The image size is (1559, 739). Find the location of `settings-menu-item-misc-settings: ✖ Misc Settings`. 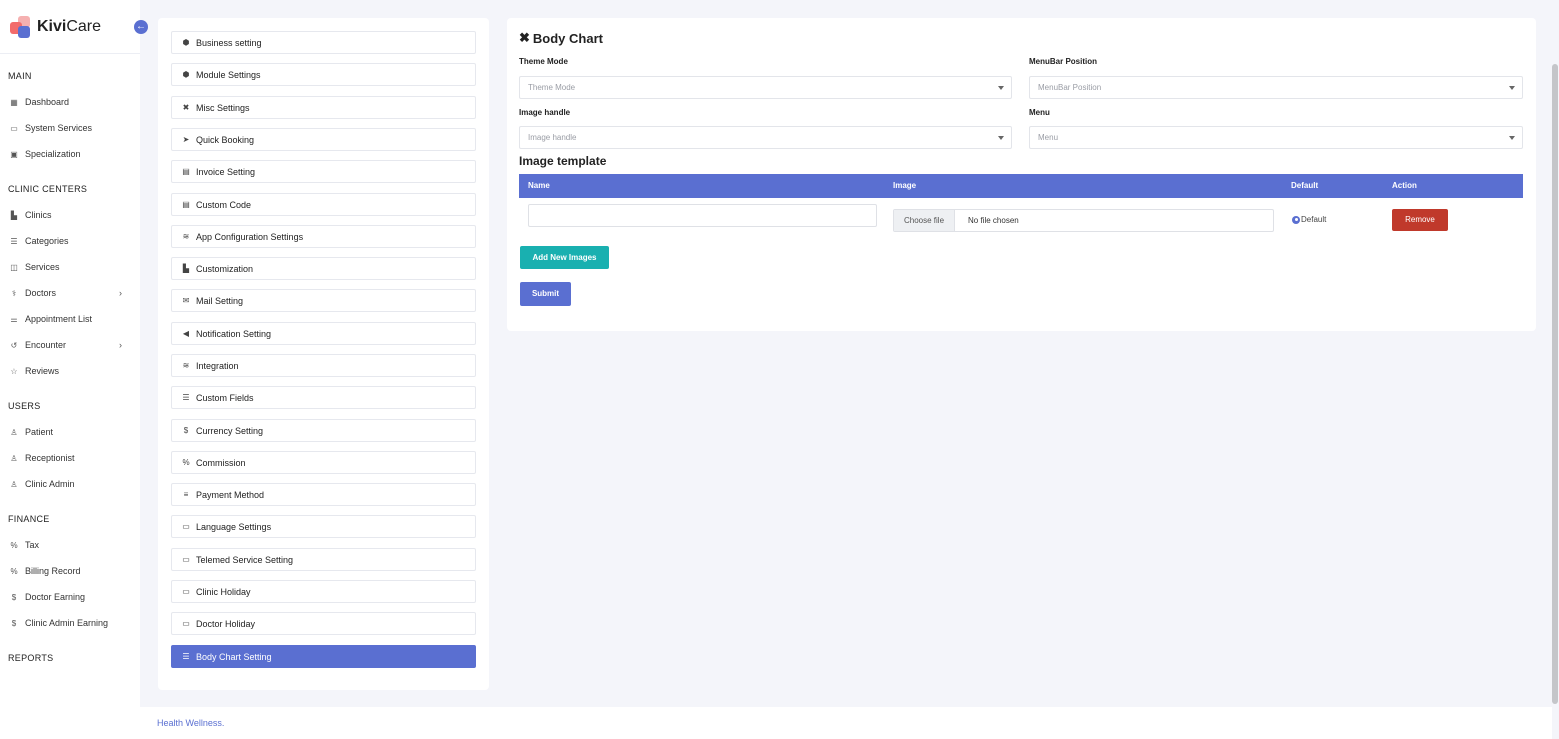

settings-menu-item-misc-settings: ✖ Misc Settings is located at coordinates (323, 107).